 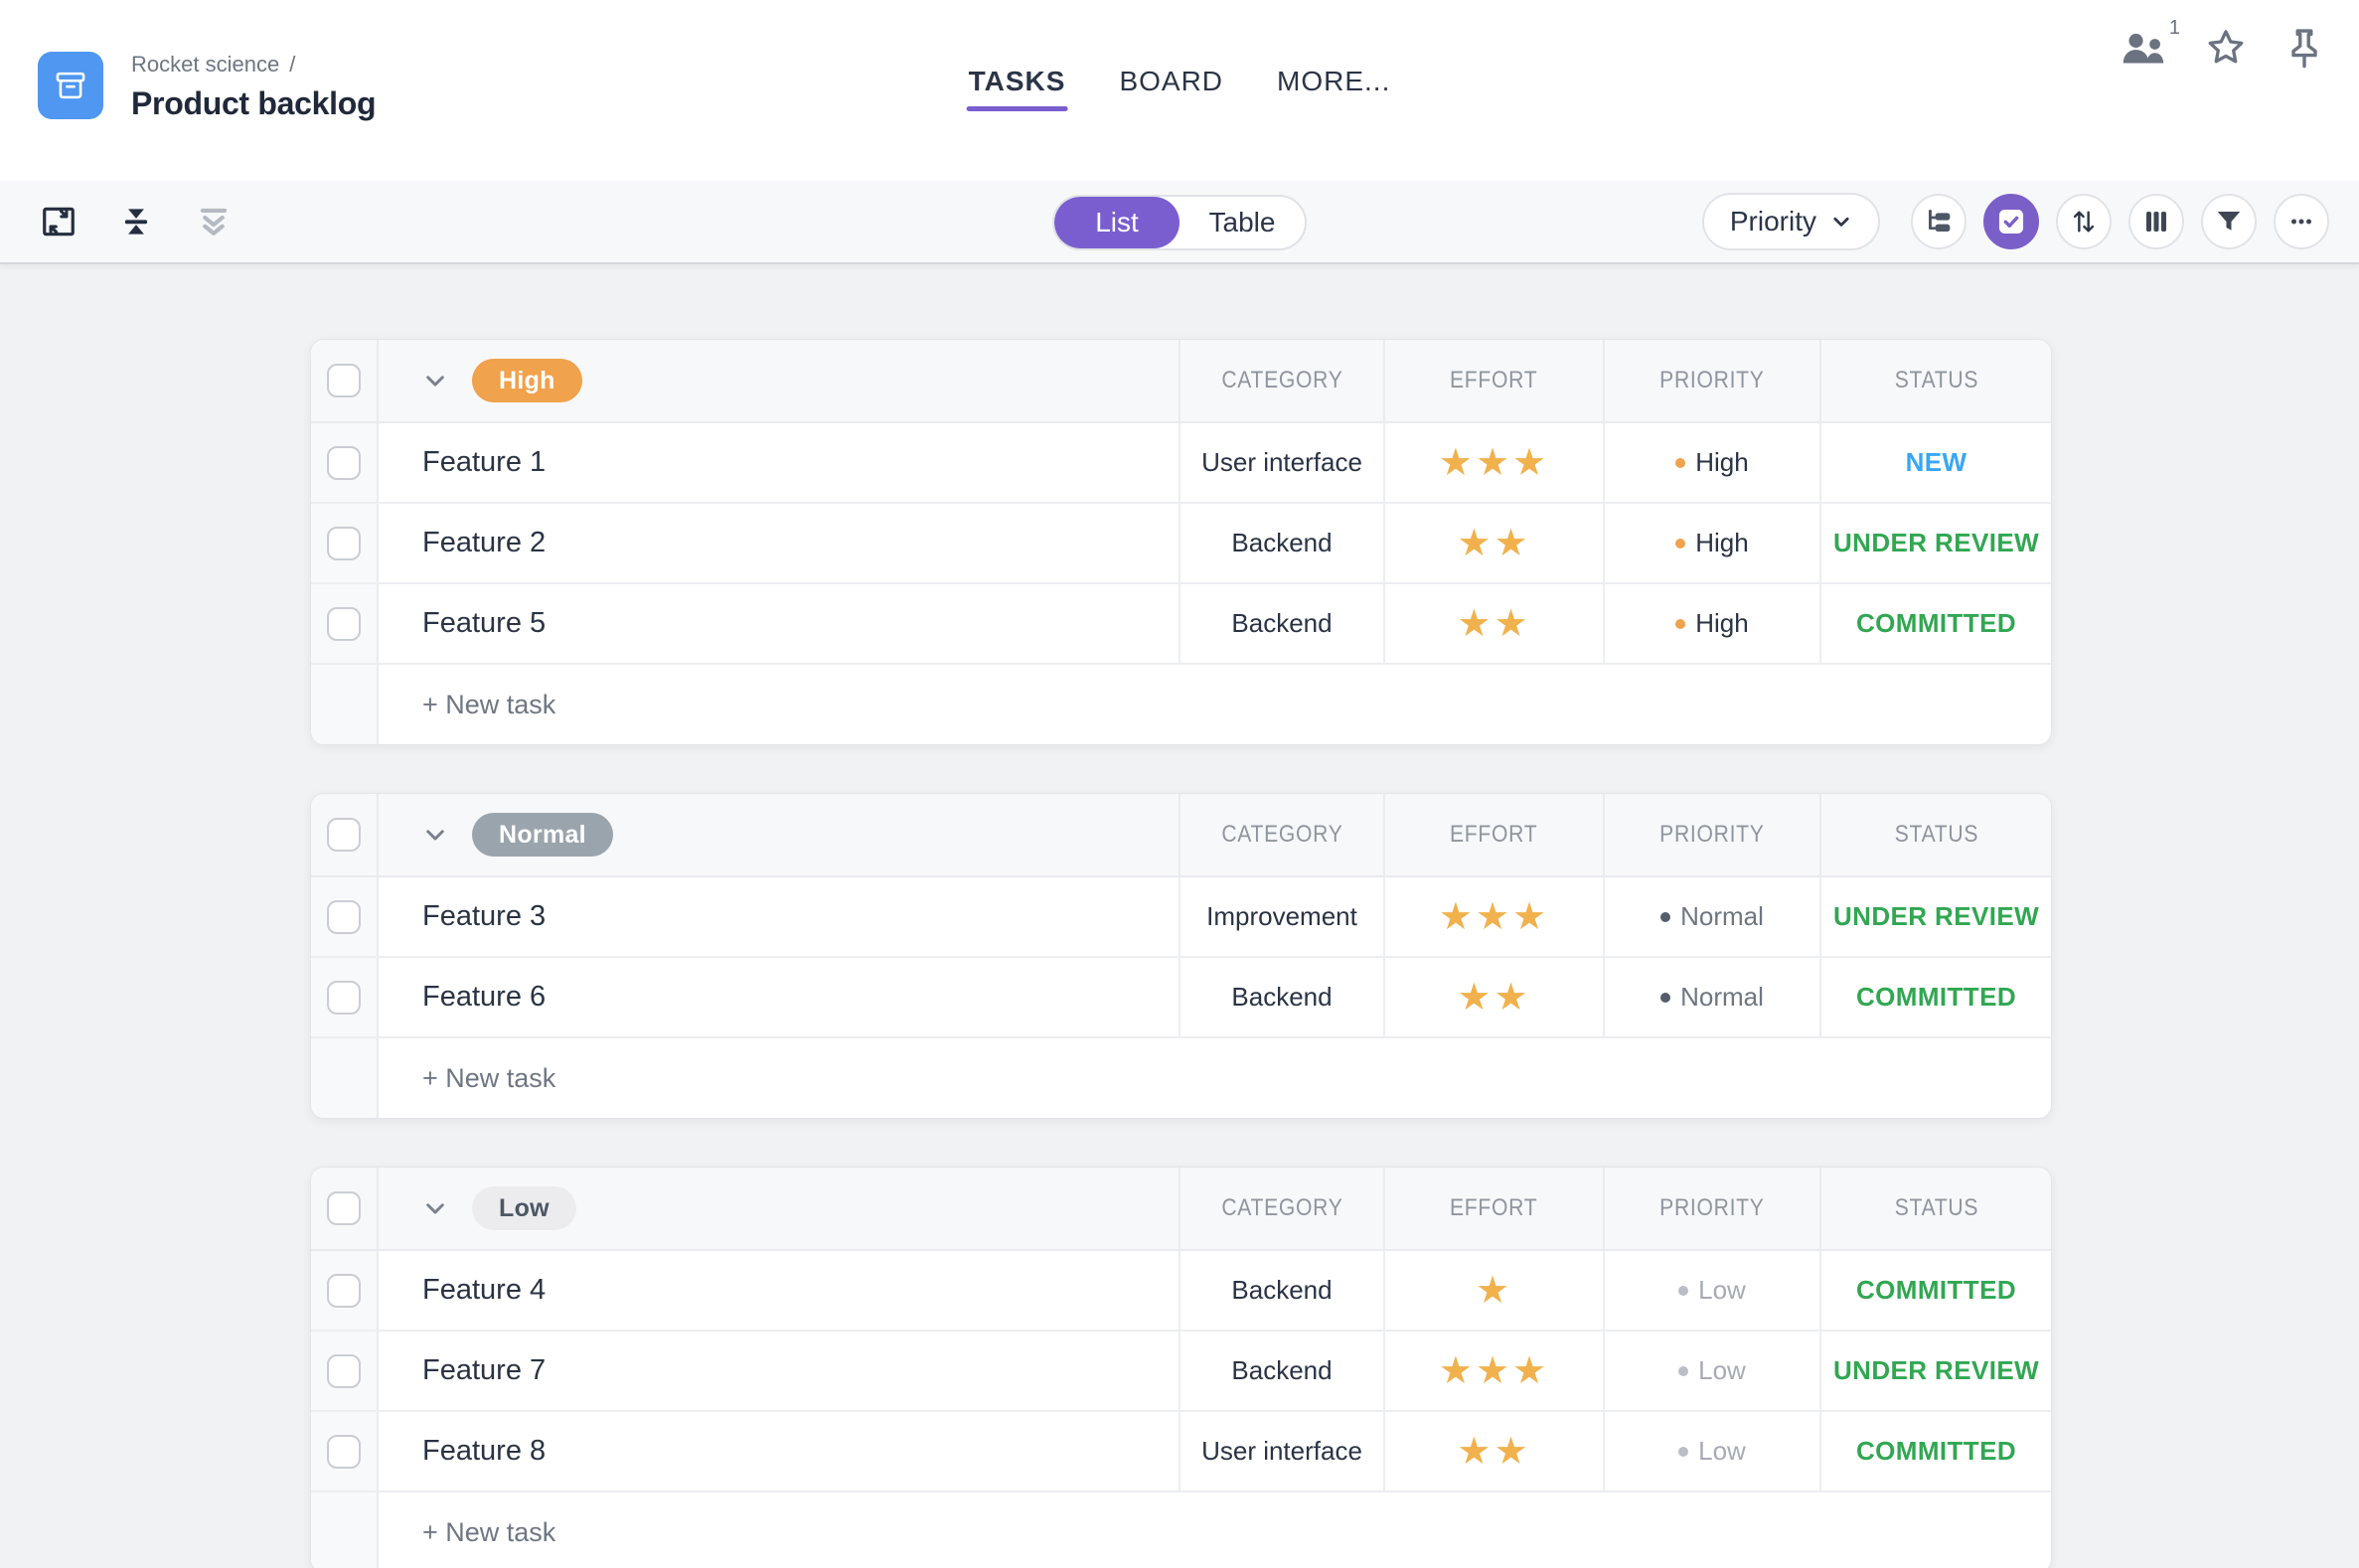 I want to click on collaborators-icon: 1, so click(x=2151, y=42).